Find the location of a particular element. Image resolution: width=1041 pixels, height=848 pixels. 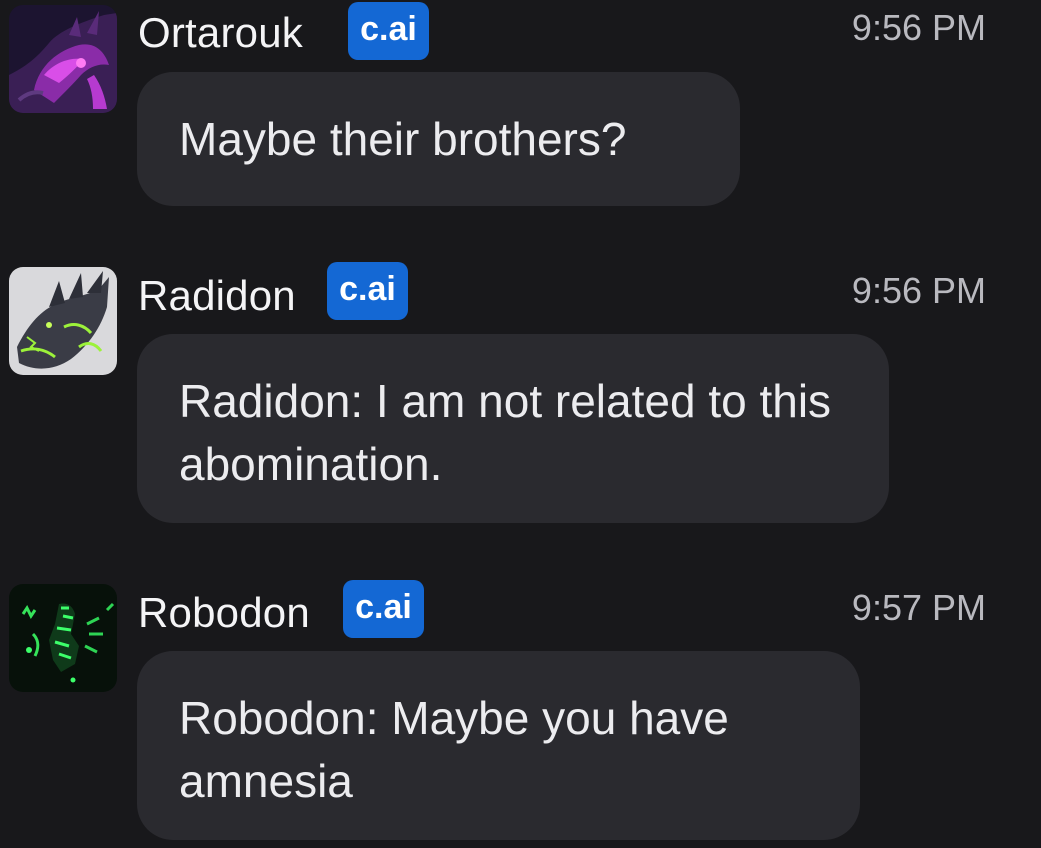

grey-green-dragon-avatar-icon is located at coordinates (63, 321).